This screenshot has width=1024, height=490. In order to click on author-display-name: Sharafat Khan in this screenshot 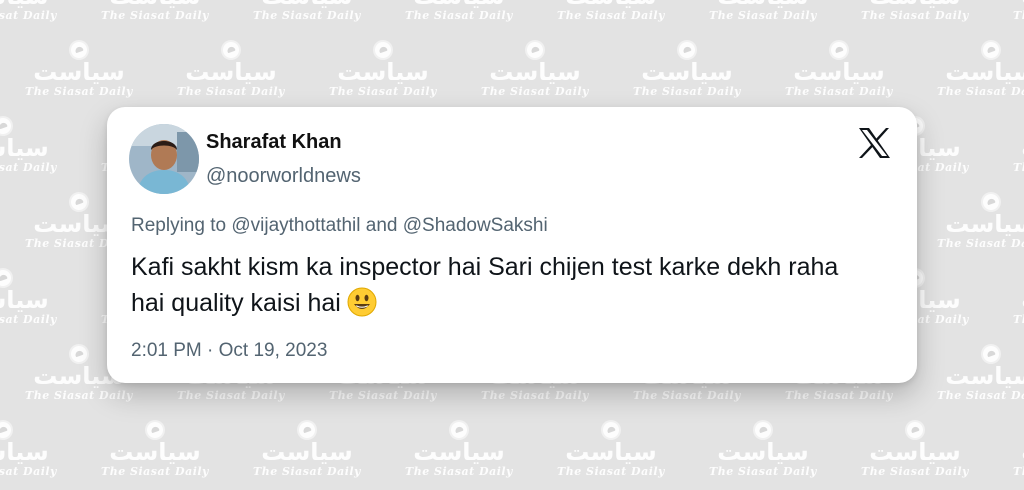, I will do `click(274, 142)`.